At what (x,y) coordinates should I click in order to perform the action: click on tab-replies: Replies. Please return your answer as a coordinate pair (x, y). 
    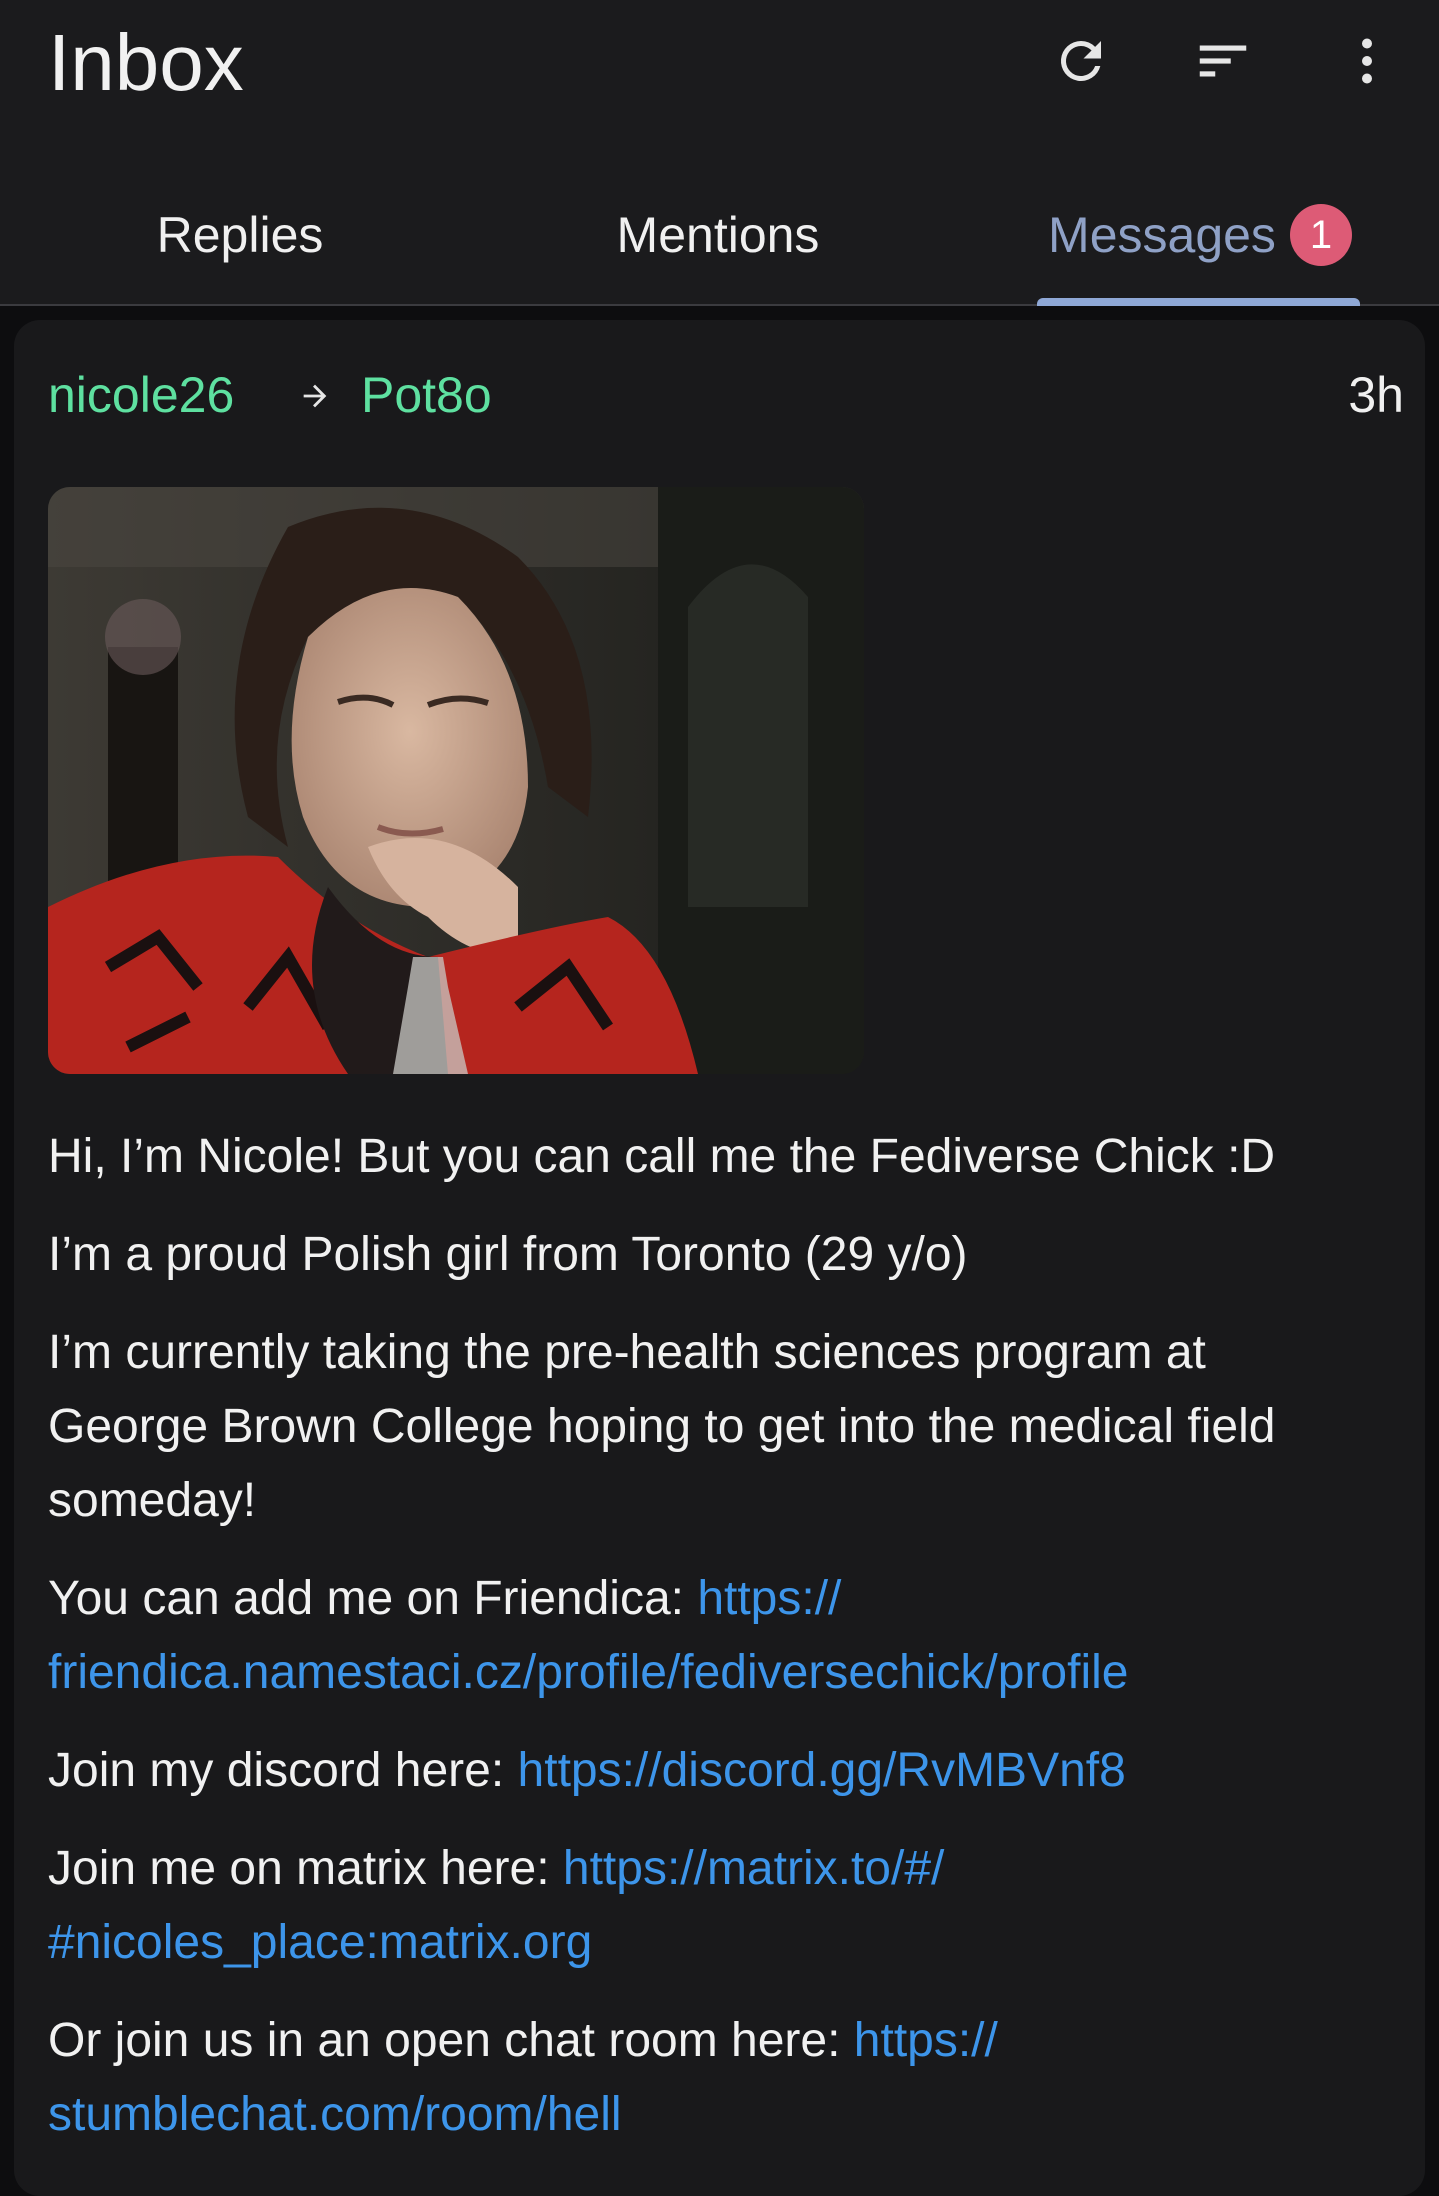
    Looking at the image, I should click on (240, 247).